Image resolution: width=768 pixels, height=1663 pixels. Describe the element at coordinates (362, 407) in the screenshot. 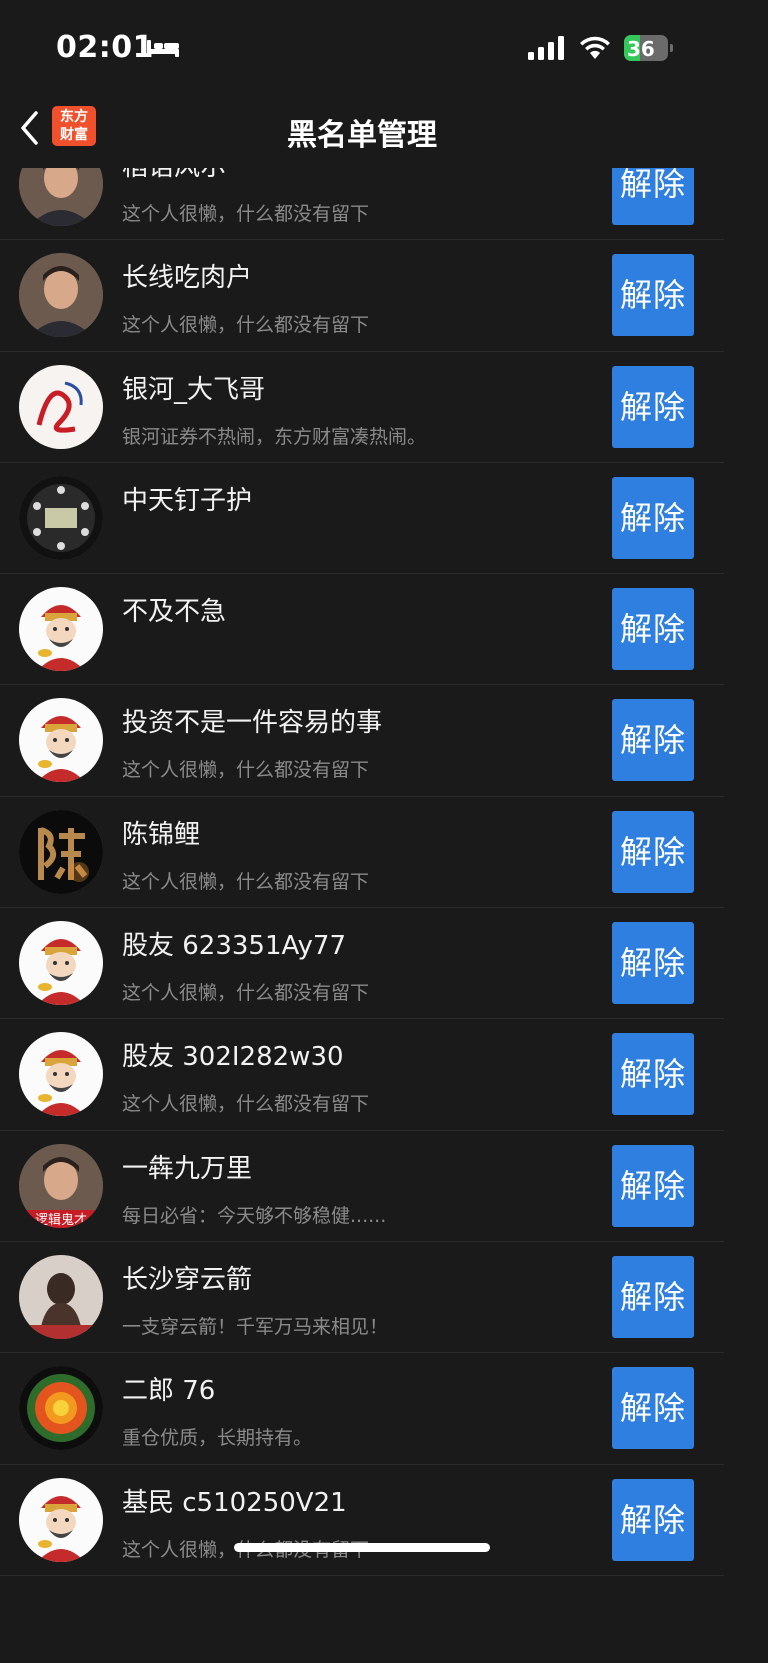

I see `list-item: 银河_大飞哥银河证券不热闹，东方财富凑热闹。 解除` at that location.